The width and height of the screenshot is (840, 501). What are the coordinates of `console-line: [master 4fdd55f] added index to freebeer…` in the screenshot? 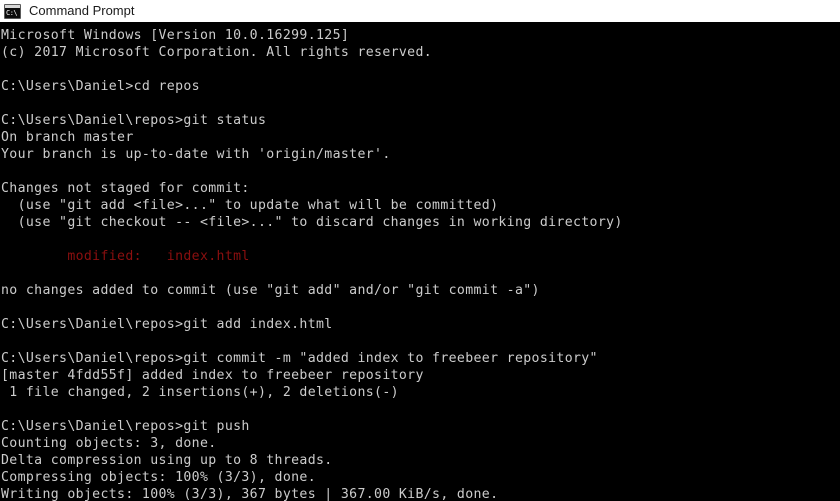 It's located at (212, 375).